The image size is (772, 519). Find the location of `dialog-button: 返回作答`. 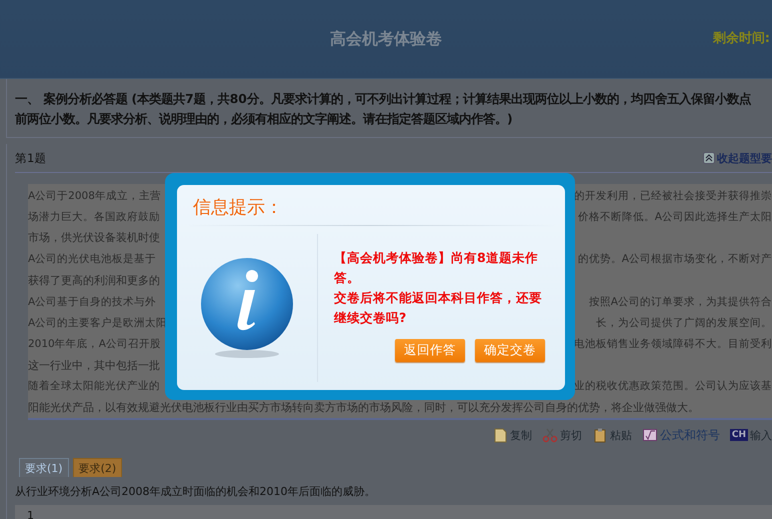

dialog-button: 返回作答 is located at coordinates (430, 350).